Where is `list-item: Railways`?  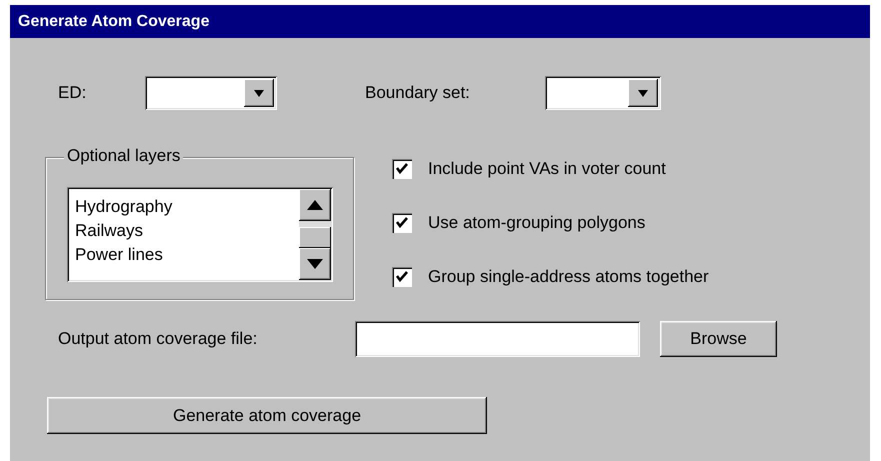
list-item: Railways is located at coordinates (187, 231).